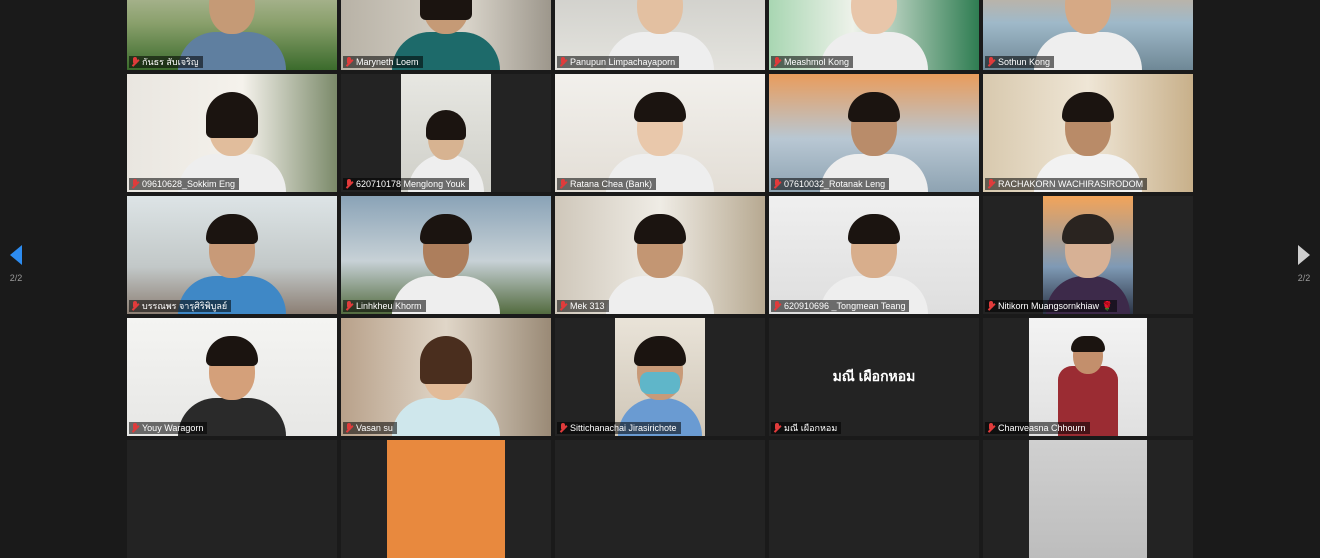 This screenshot has width=1320, height=558. Describe the element at coordinates (1066, 184) in the screenshot. I see `participant-name-label: RACHAKORN WACHIRASIRODOM` at that location.